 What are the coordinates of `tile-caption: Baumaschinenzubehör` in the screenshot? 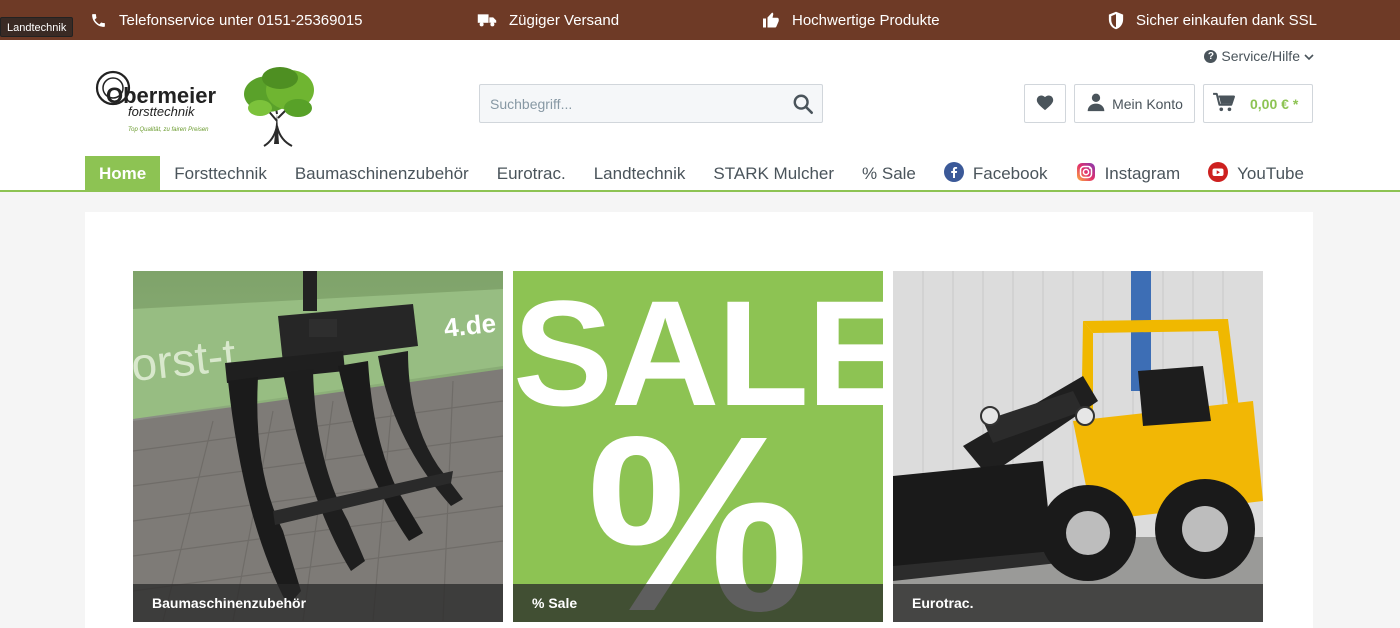 It's located at (318, 603).